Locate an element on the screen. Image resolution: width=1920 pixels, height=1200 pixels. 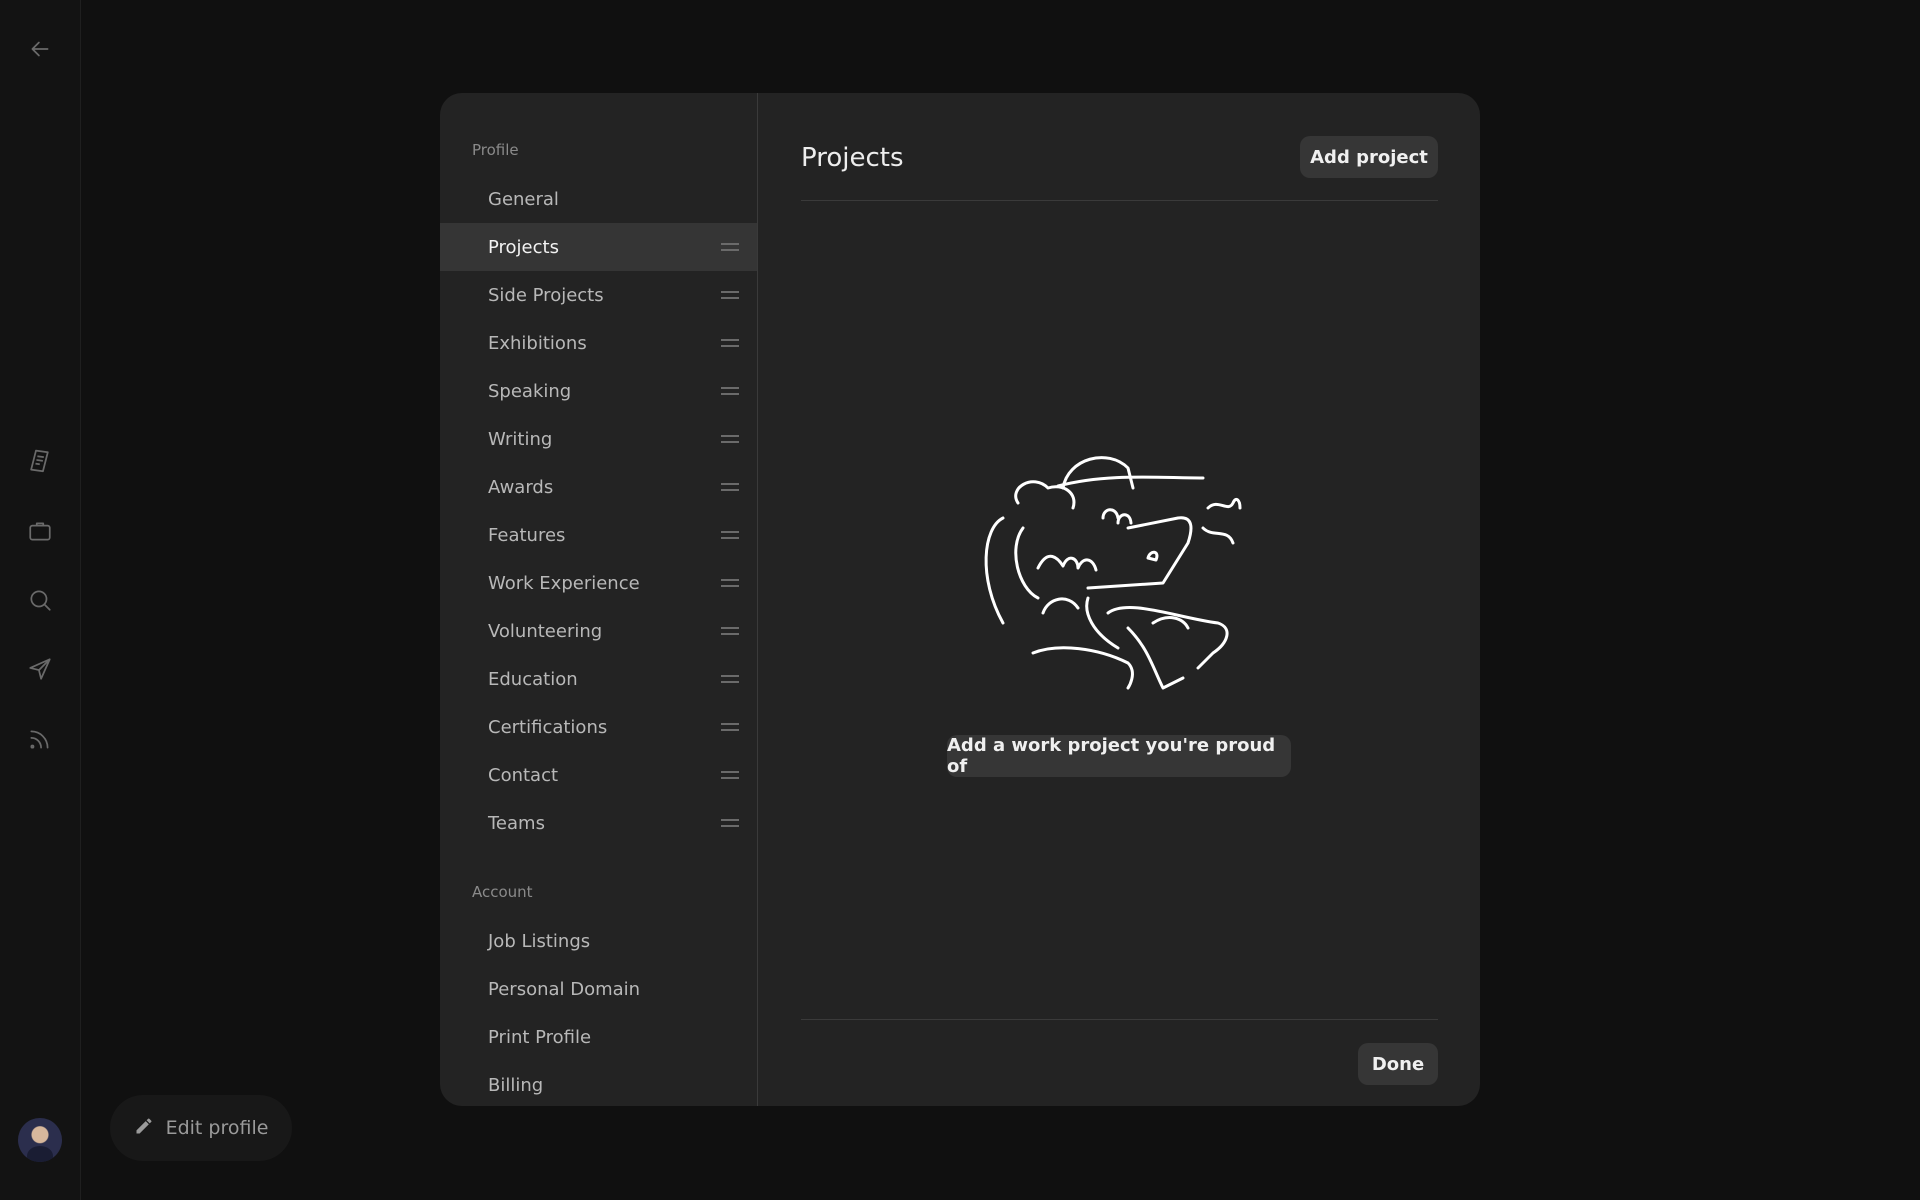
edit-profile-label: Edit profile is located at coordinates (217, 1128).